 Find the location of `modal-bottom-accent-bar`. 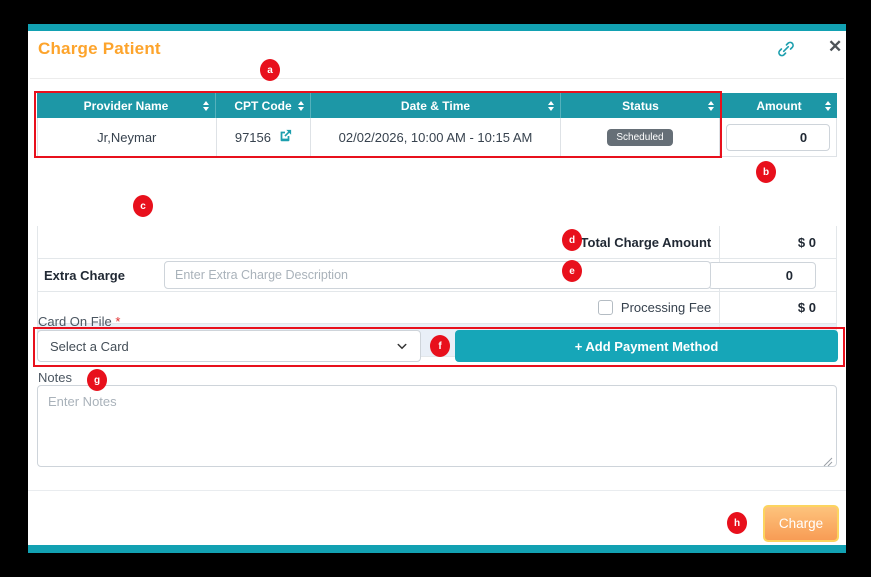

modal-bottom-accent-bar is located at coordinates (437, 549).